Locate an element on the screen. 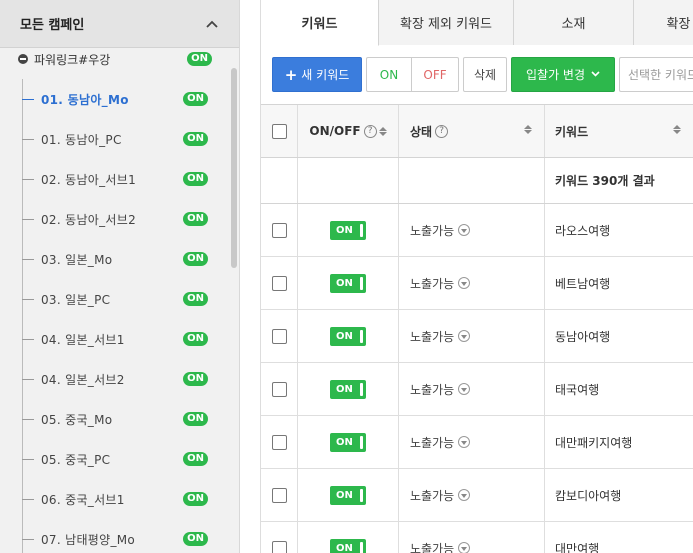 This screenshot has height=553, width=693. tab-ads: 소재 is located at coordinates (574, 22).